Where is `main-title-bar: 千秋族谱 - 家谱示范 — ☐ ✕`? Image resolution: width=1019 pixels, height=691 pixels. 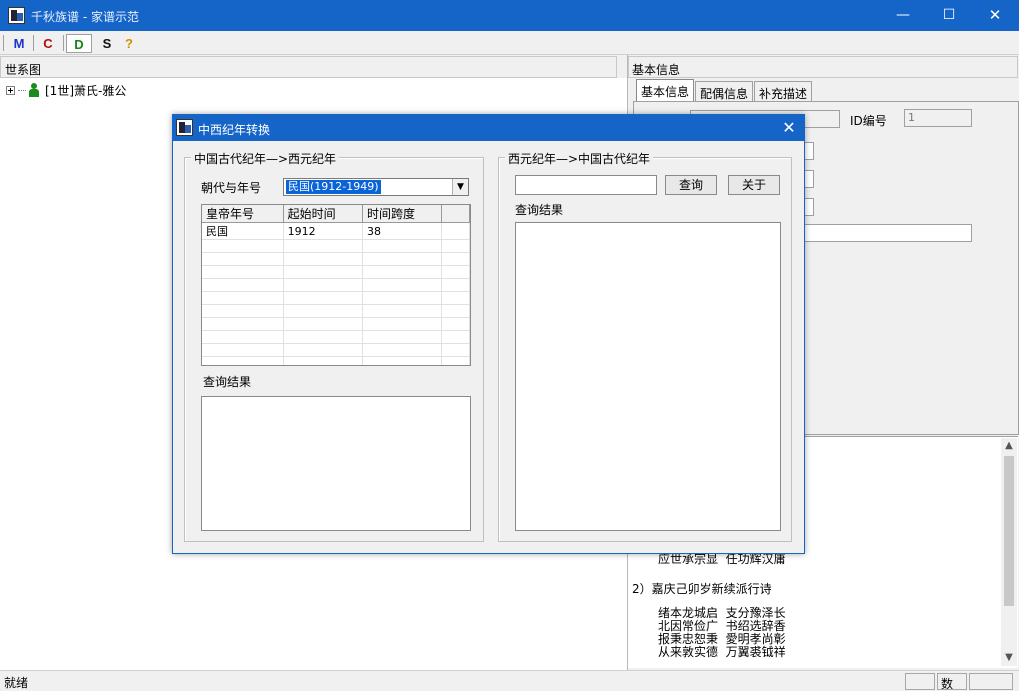 main-title-bar: 千秋族谱 - 家谱示范 — ☐ ✕ is located at coordinates (509, 15).